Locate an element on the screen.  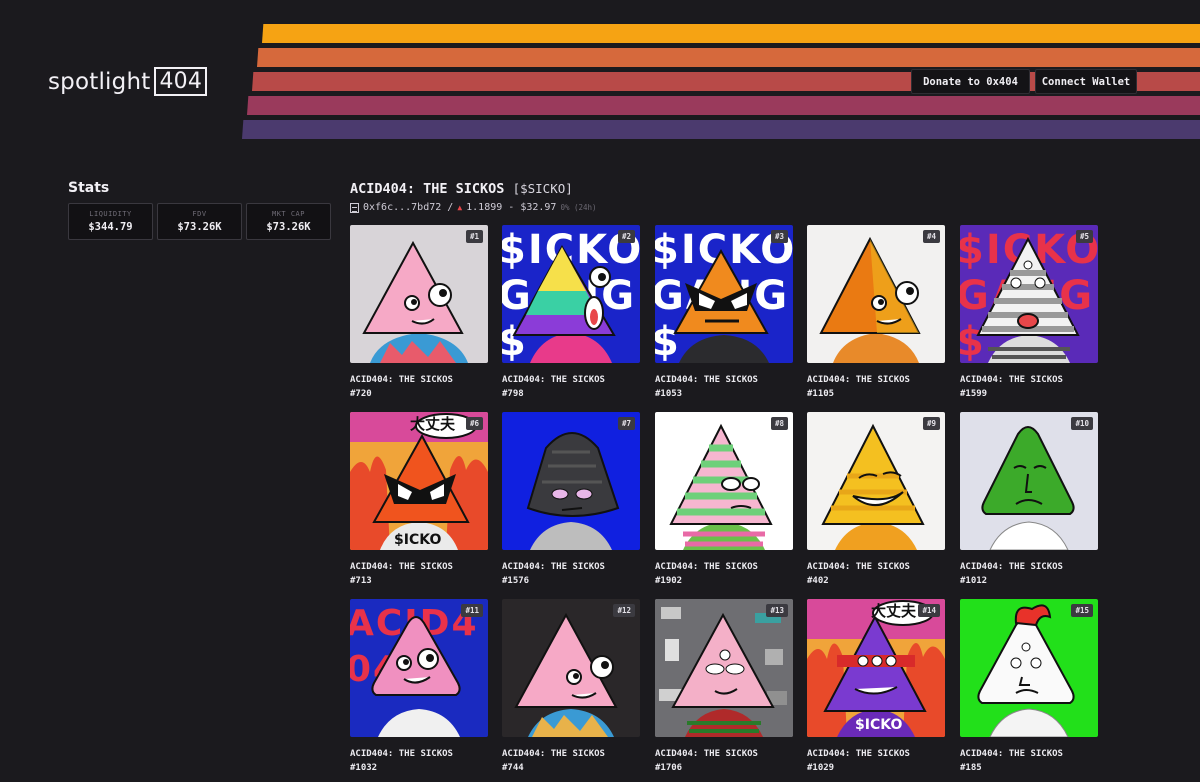
nft-card: #1 ACID404: THE SICKOS #720 is located at coordinates (419, 313).